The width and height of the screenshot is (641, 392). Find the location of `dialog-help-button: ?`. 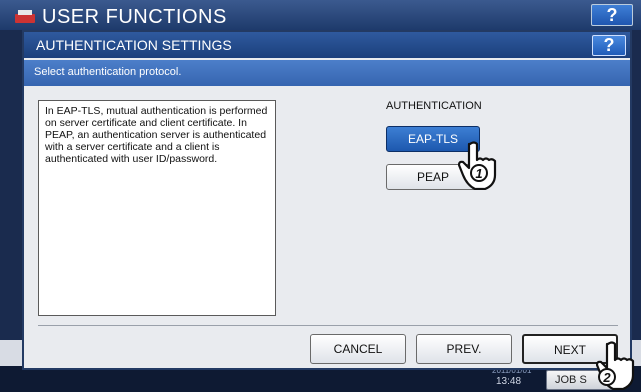

dialog-help-button: ? is located at coordinates (609, 45).